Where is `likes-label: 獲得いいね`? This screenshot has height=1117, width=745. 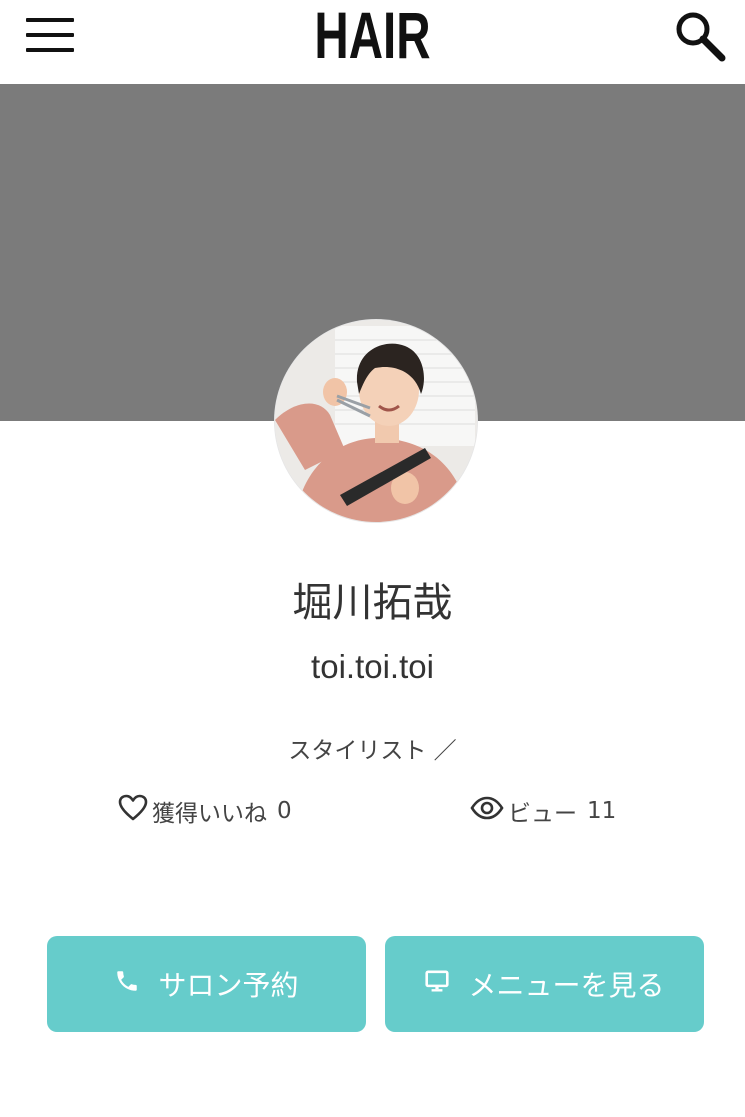
likes-label: 獲得いいね is located at coordinates (209, 814).